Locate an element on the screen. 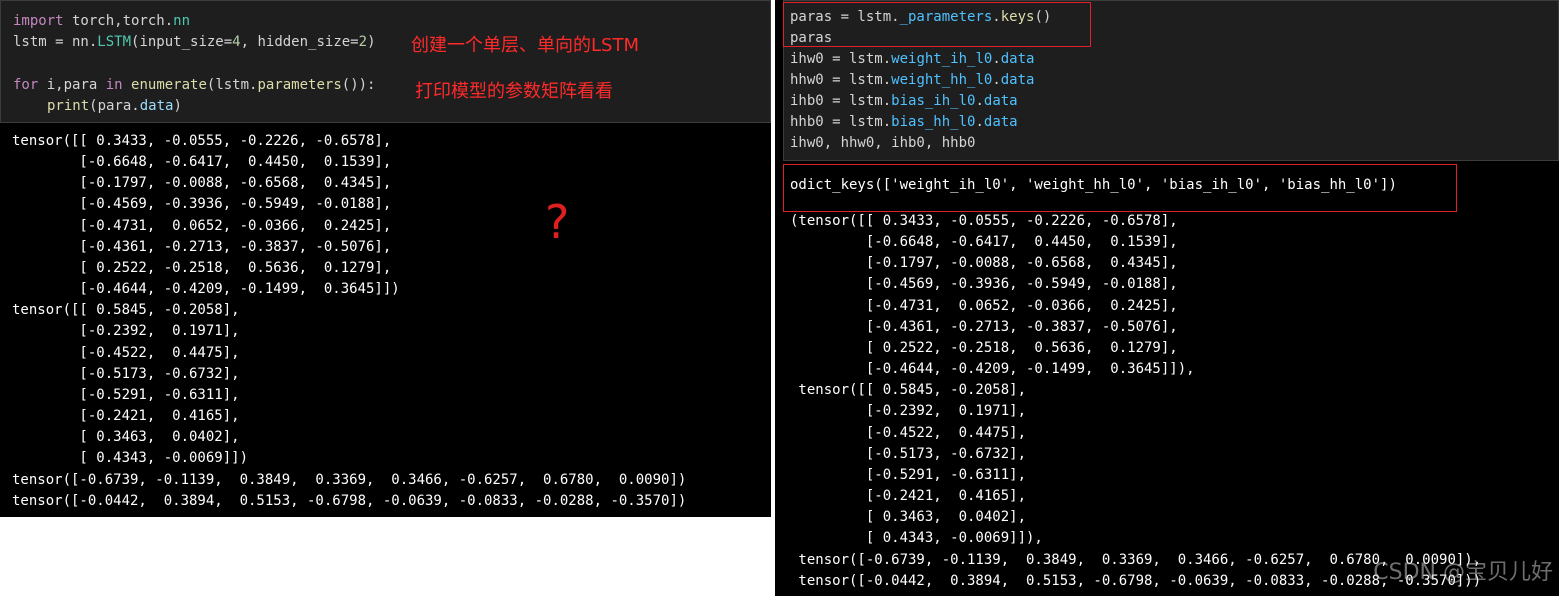 This screenshot has height=596, width=1559. highlight-box-paras is located at coordinates (937, 24).